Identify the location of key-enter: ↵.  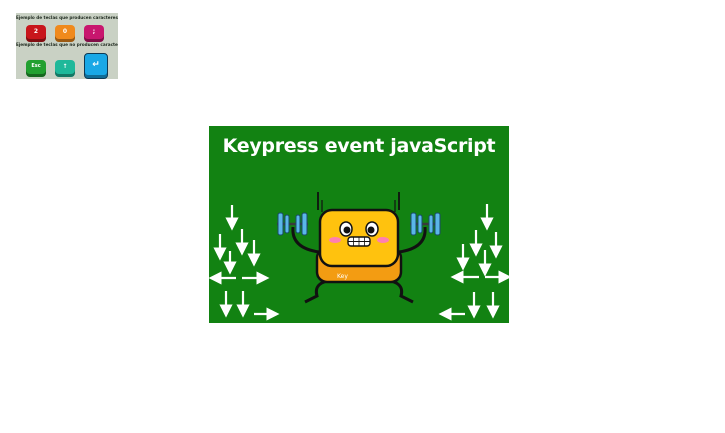
(96, 66).